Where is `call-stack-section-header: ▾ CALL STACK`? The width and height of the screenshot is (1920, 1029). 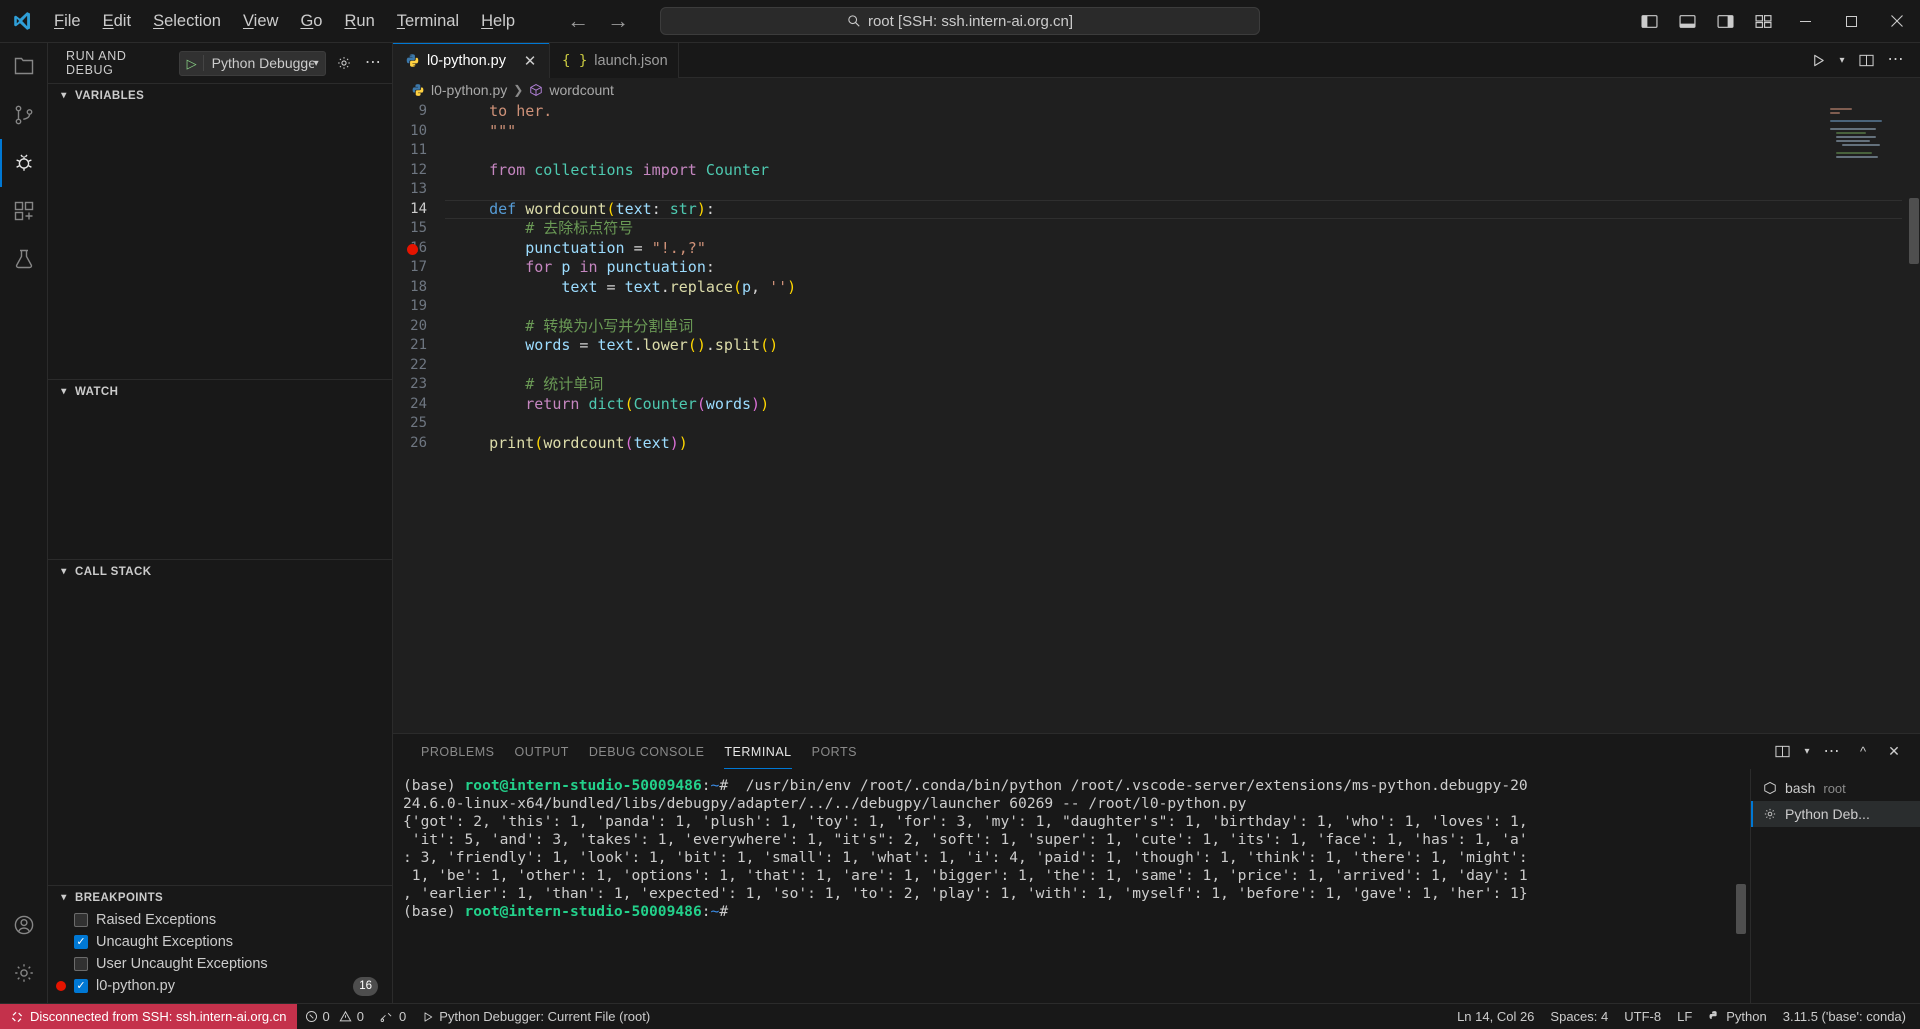
call-stack-section-header: ▾ CALL STACK is located at coordinates (220, 571).